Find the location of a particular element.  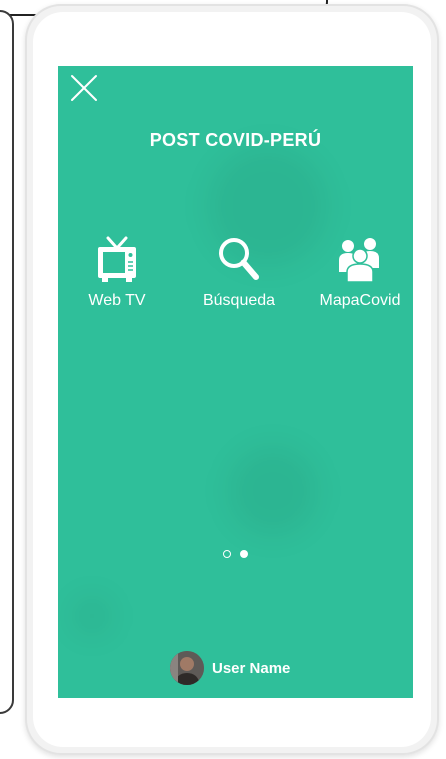

user-profile: User Name is located at coordinates (230, 668).